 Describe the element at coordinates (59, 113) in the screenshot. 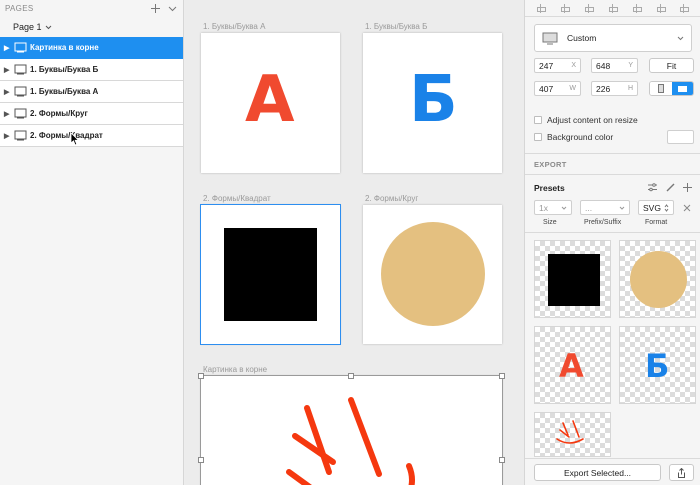

I see `layer-label: 2. Формы/Круг` at that location.